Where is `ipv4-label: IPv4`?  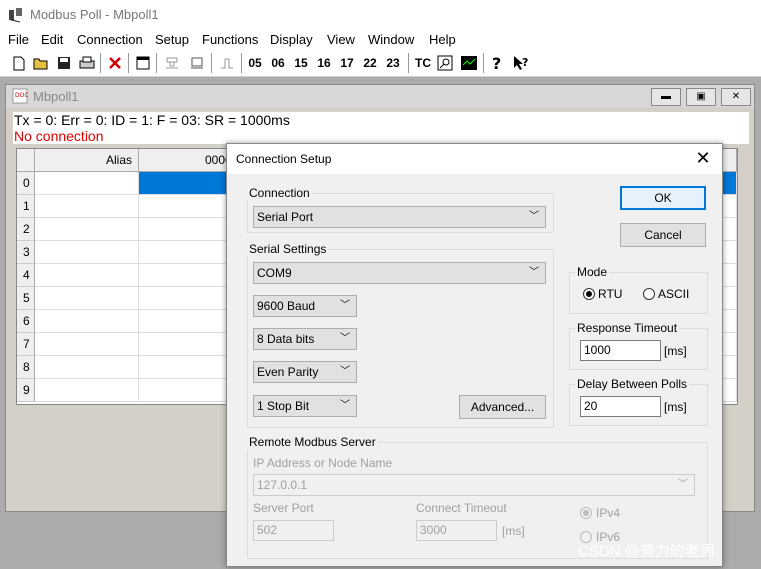 ipv4-label: IPv4 is located at coordinates (608, 513).